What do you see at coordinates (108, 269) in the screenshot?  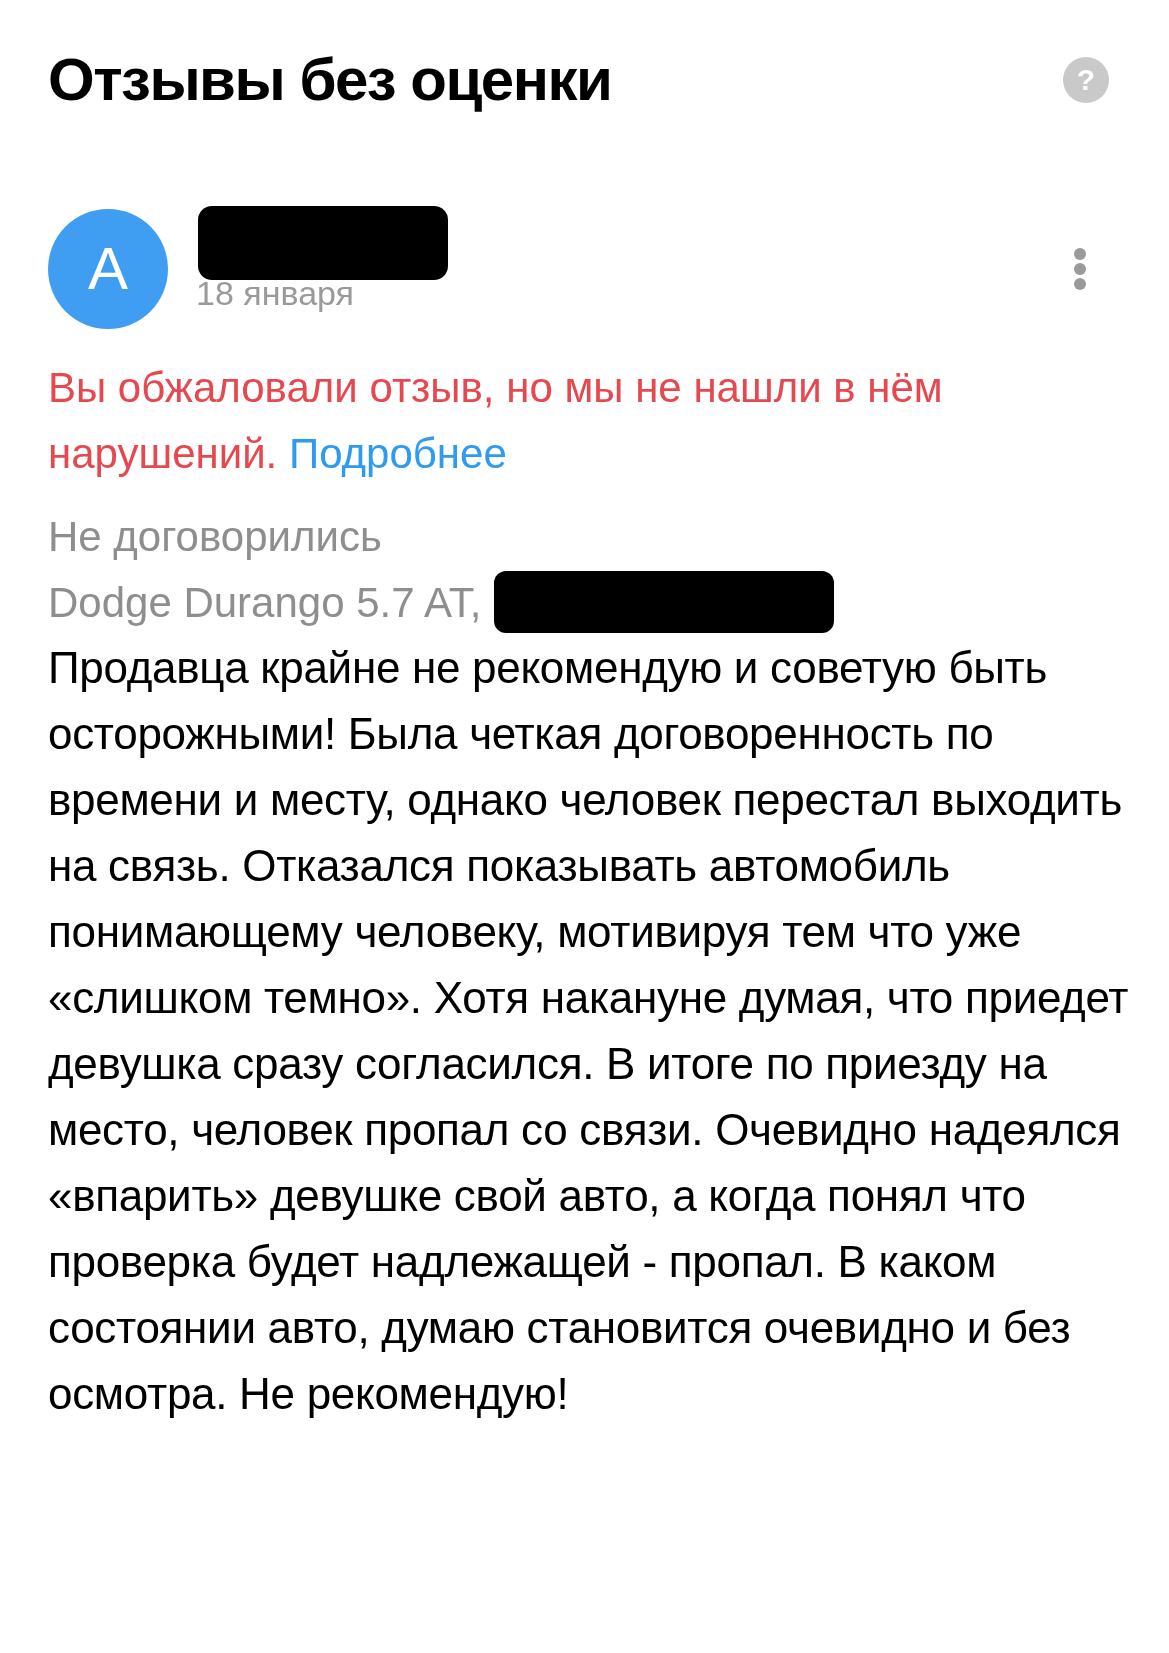 I see `avatar: А` at bounding box center [108, 269].